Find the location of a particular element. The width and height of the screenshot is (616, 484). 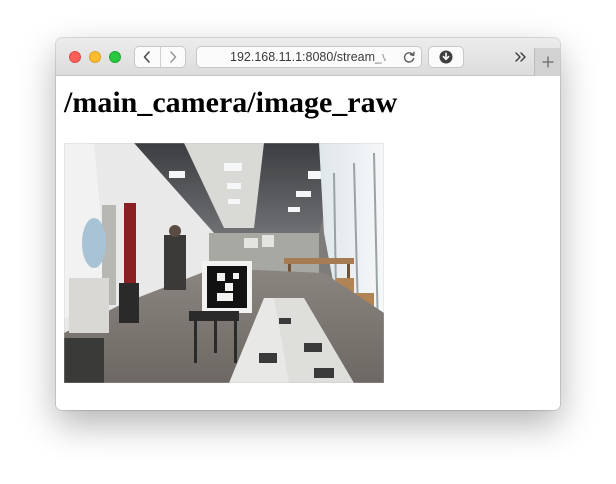

plus-icon is located at coordinates (547, 62).